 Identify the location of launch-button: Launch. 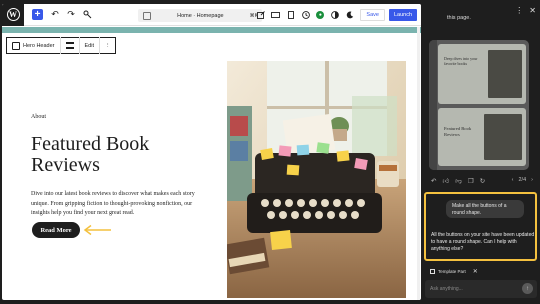
(402, 15).